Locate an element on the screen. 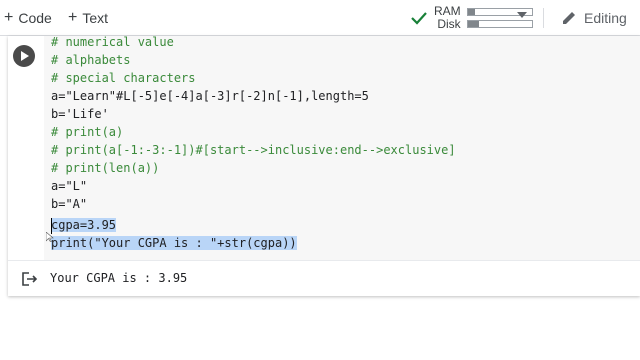 This screenshot has width=640, height=360. toolbar-divider is located at coordinates (543, 18).